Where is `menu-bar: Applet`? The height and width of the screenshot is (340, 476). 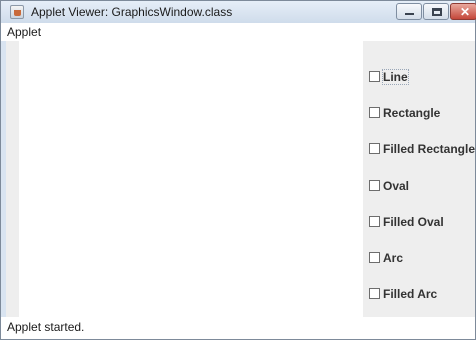 menu-bar: Applet is located at coordinates (238, 32).